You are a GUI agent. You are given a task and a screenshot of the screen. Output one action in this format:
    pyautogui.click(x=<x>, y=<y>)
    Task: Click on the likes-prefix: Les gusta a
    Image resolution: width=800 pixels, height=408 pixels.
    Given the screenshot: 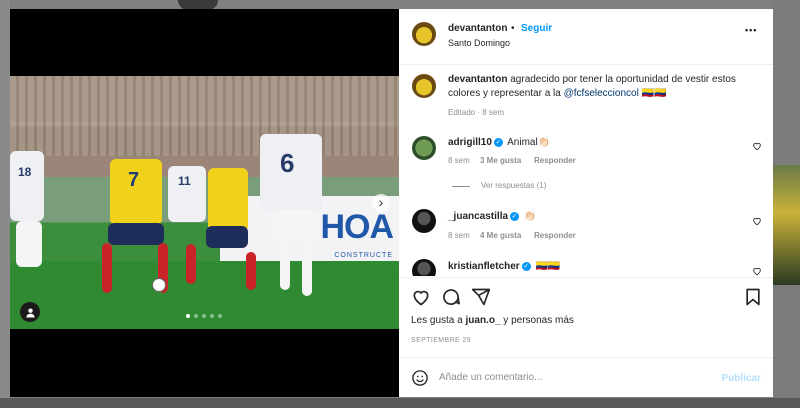 What is the action you would take?
    pyautogui.click(x=437, y=320)
    